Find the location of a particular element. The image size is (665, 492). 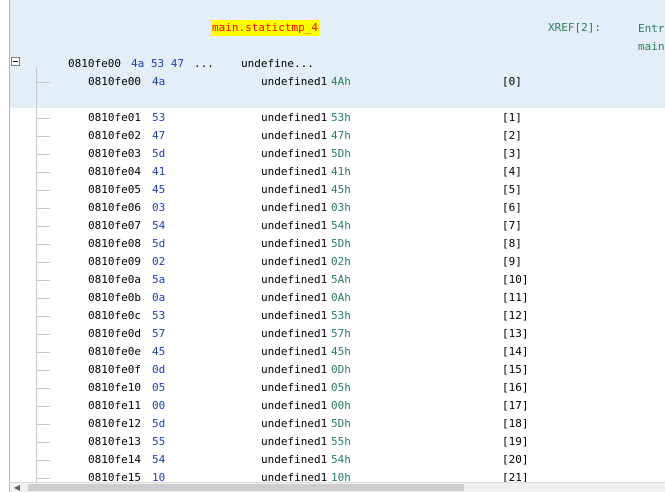

row-index: [11] is located at coordinates (515, 297).